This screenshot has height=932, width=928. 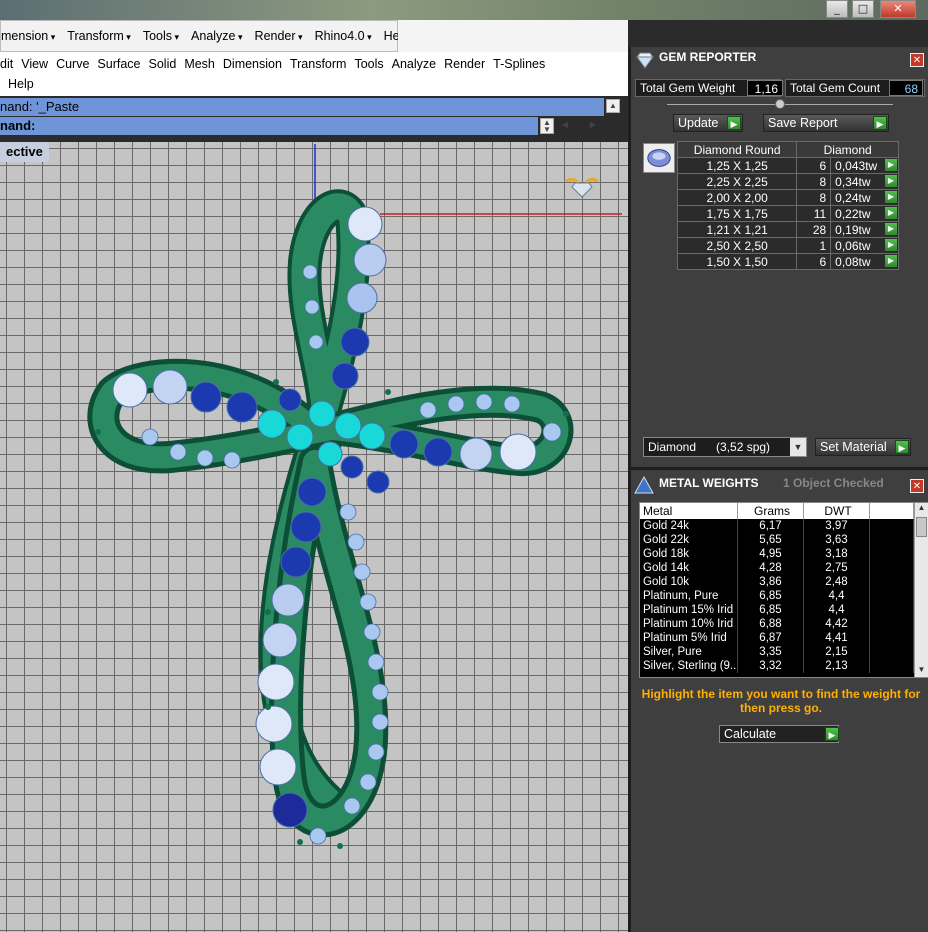 I want to click on menu-tsplines: T-Splines, so click(x=523, y=64).